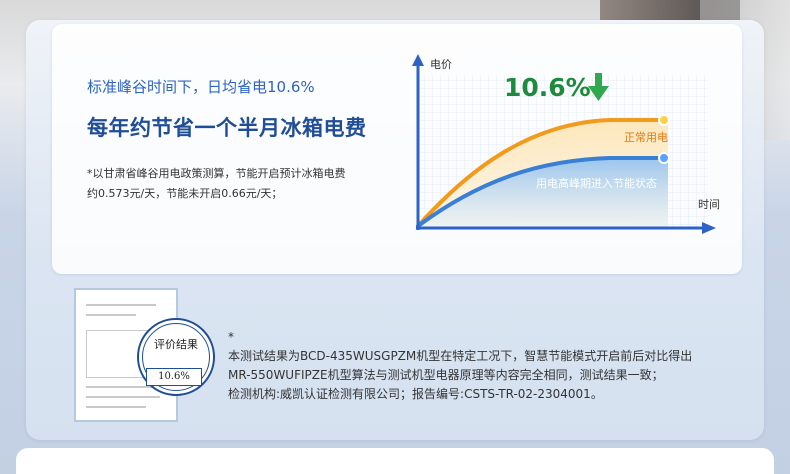 This screenshot has height=474, width=790. Describe the element at coordinates (709, 228) in the screenshot. I see `x-axis-arrow` at that location.